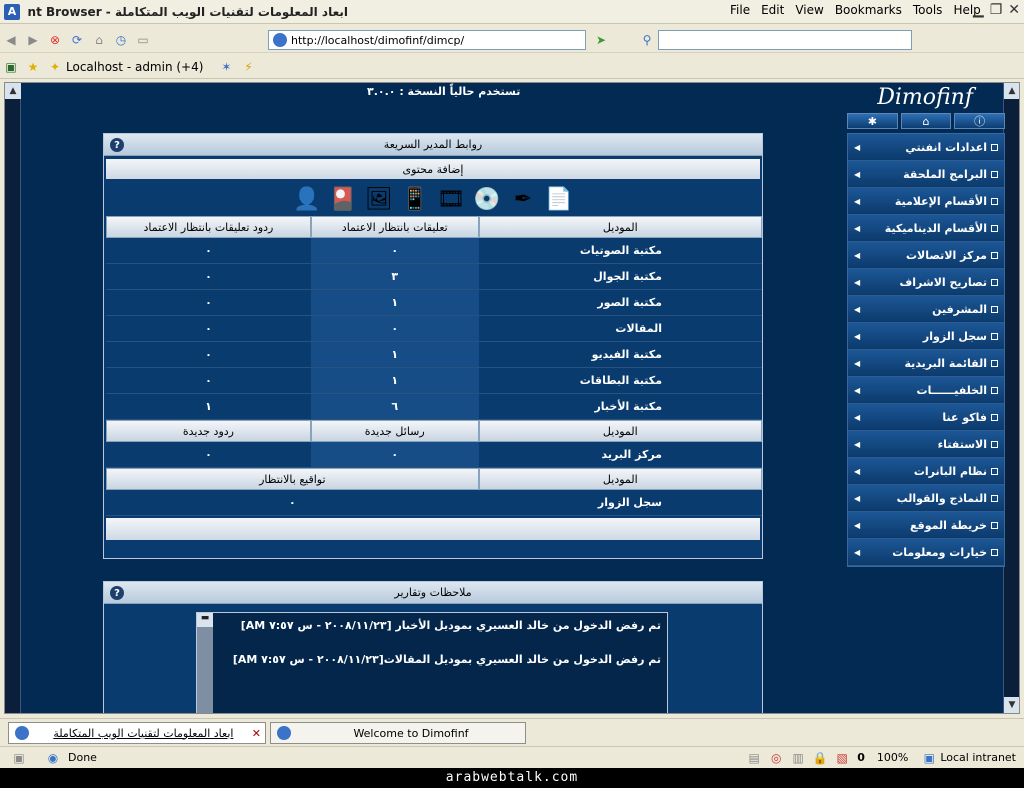 The width and height of the screenshot is (1024, 788). What do you see at coordinates (379, 199) in the screenshot?
I see `pictures-icon: 🖼` at bounding box center [379, 199].